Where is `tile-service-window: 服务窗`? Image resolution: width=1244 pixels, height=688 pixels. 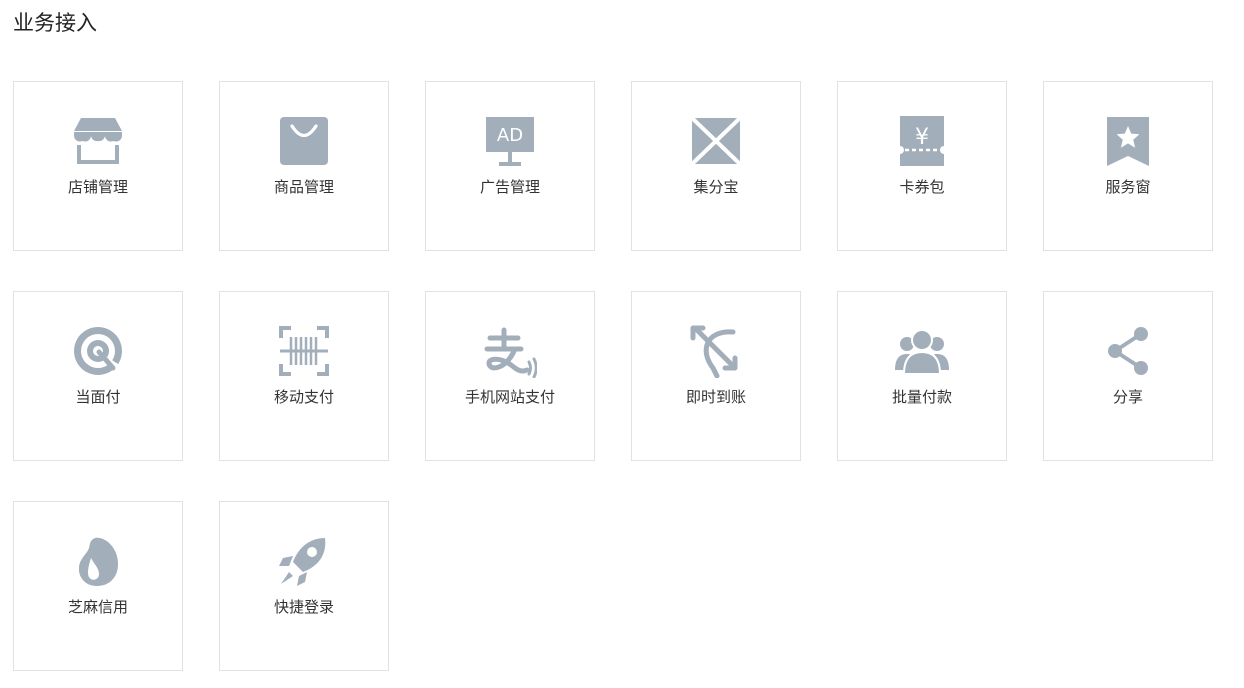 tile-service-window: 服务窗 is located at coordinates (1128, 166).